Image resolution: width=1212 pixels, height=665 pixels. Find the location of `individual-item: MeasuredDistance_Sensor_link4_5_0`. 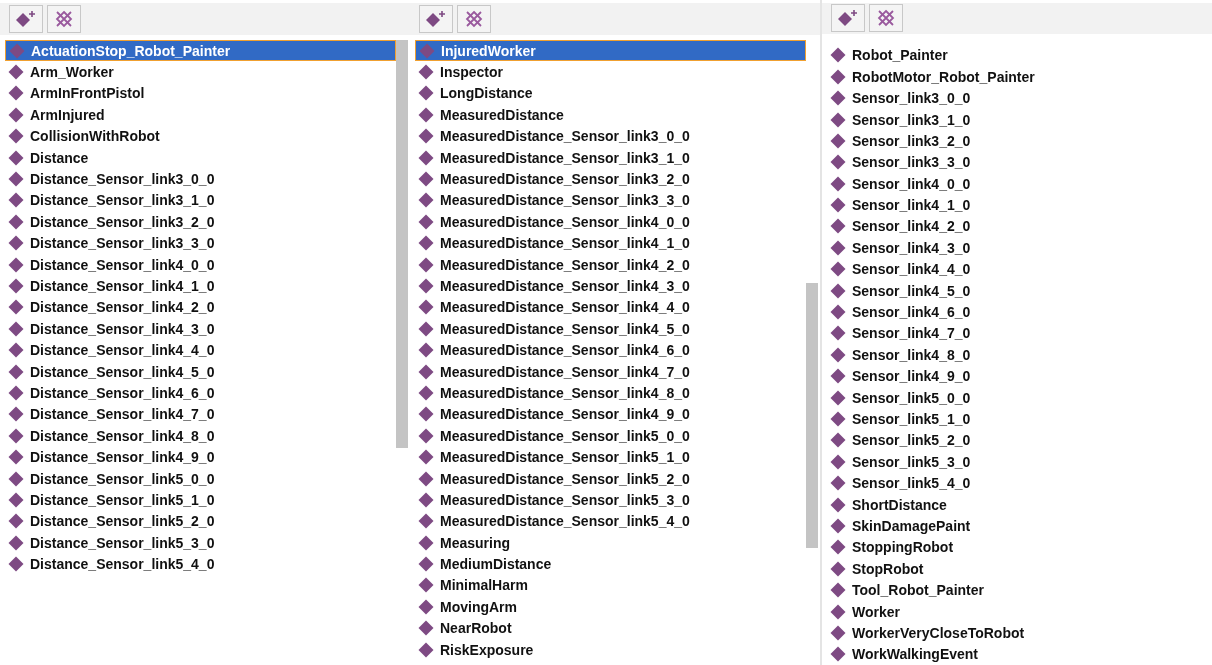

individual-item: MeasuredDistance_Sensor_link4_5_0 is located at coordinates (610, 329).